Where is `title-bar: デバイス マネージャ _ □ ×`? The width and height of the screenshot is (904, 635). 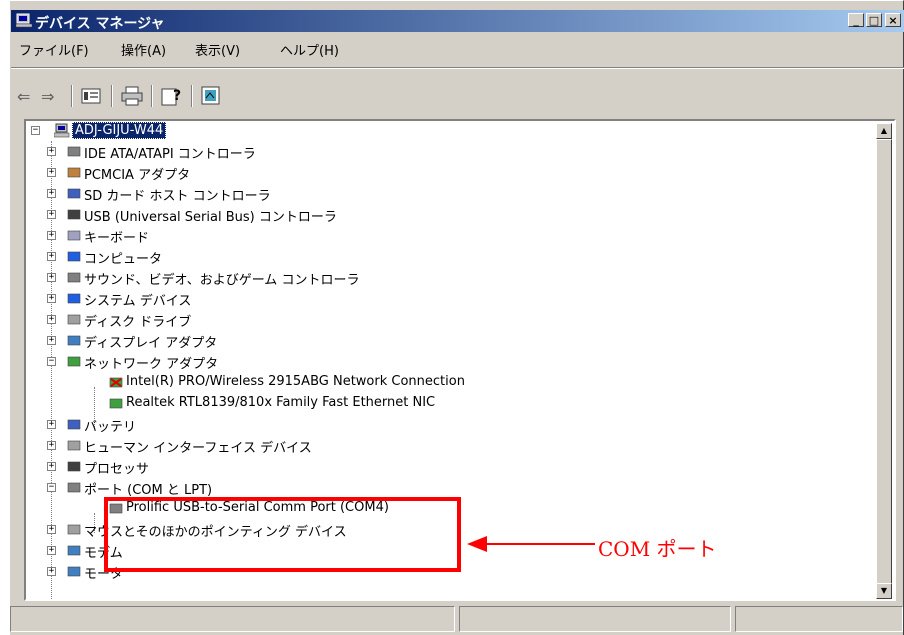 title-bar: デバイス マネージャ _ □ × is located at coordinates (457, 21).